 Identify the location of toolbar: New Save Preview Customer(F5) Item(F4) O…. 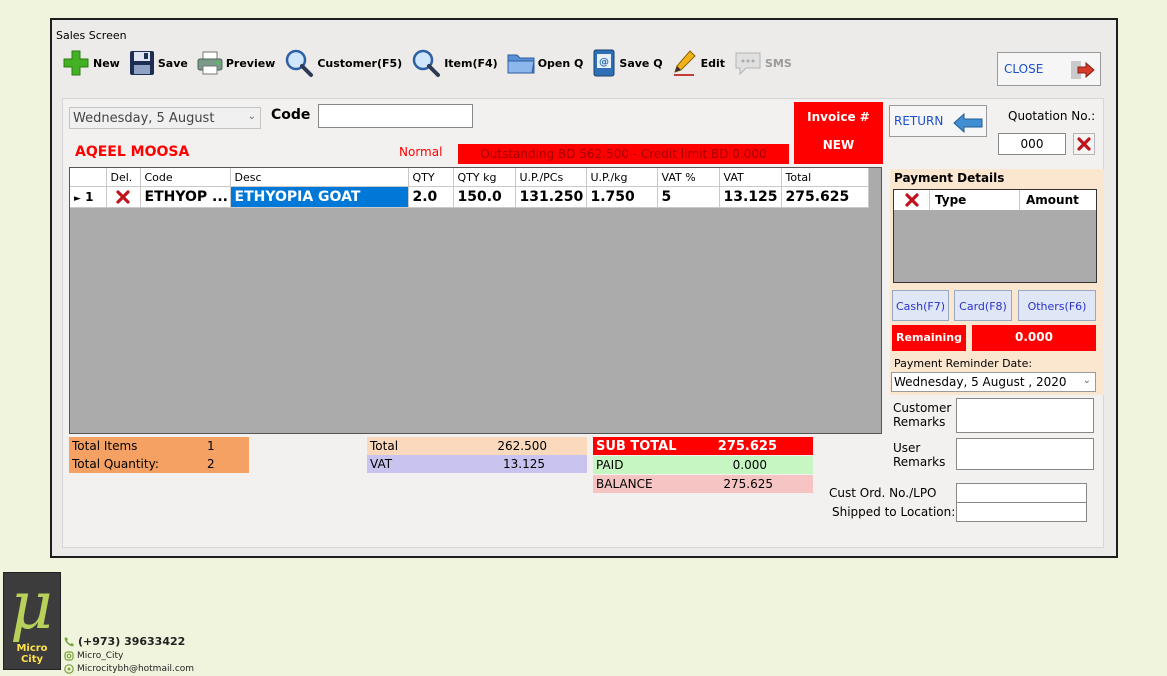
(431, 63).